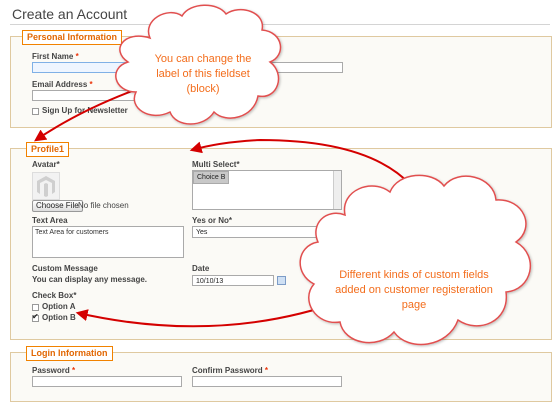 This screenshot has width=560, height=405. Describe the element at coordinates (210, 313) in the screenshot. I see `cloud2-arrow-bottom` at that location.